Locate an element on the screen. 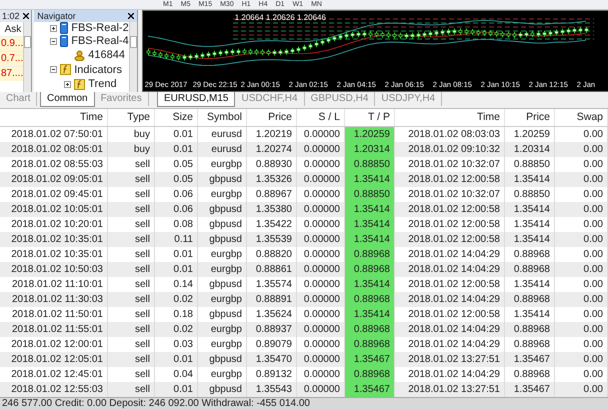  table-cell: eurgbp is located at coordinates (222, 329).